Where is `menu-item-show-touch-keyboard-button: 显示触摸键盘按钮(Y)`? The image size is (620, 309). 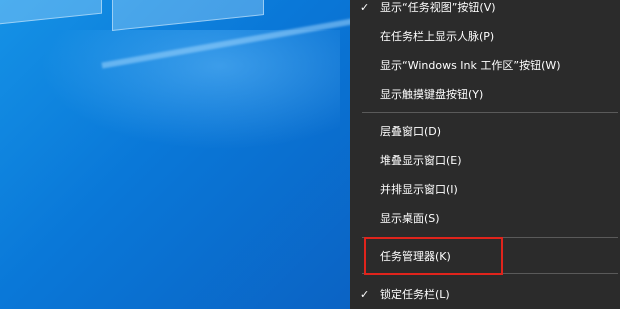
menu-item-show-touch-keyboard-button: 显示触摸键盘按钮(Y) is located at coordinates (485, 94).